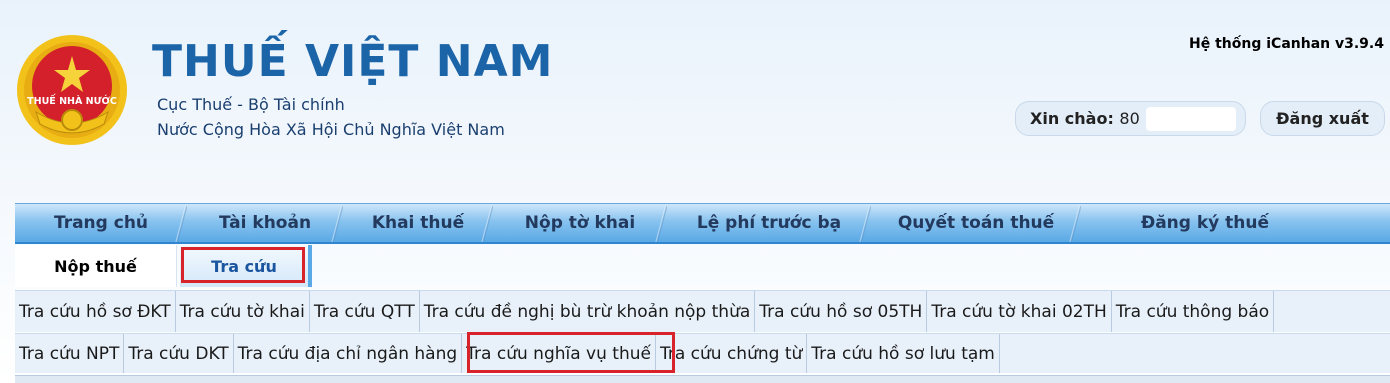 This screenshot has width=1390, height=383. Describe the element at coordinates (1191, 119) in the screenshot. I see `redacted-username` at that location.